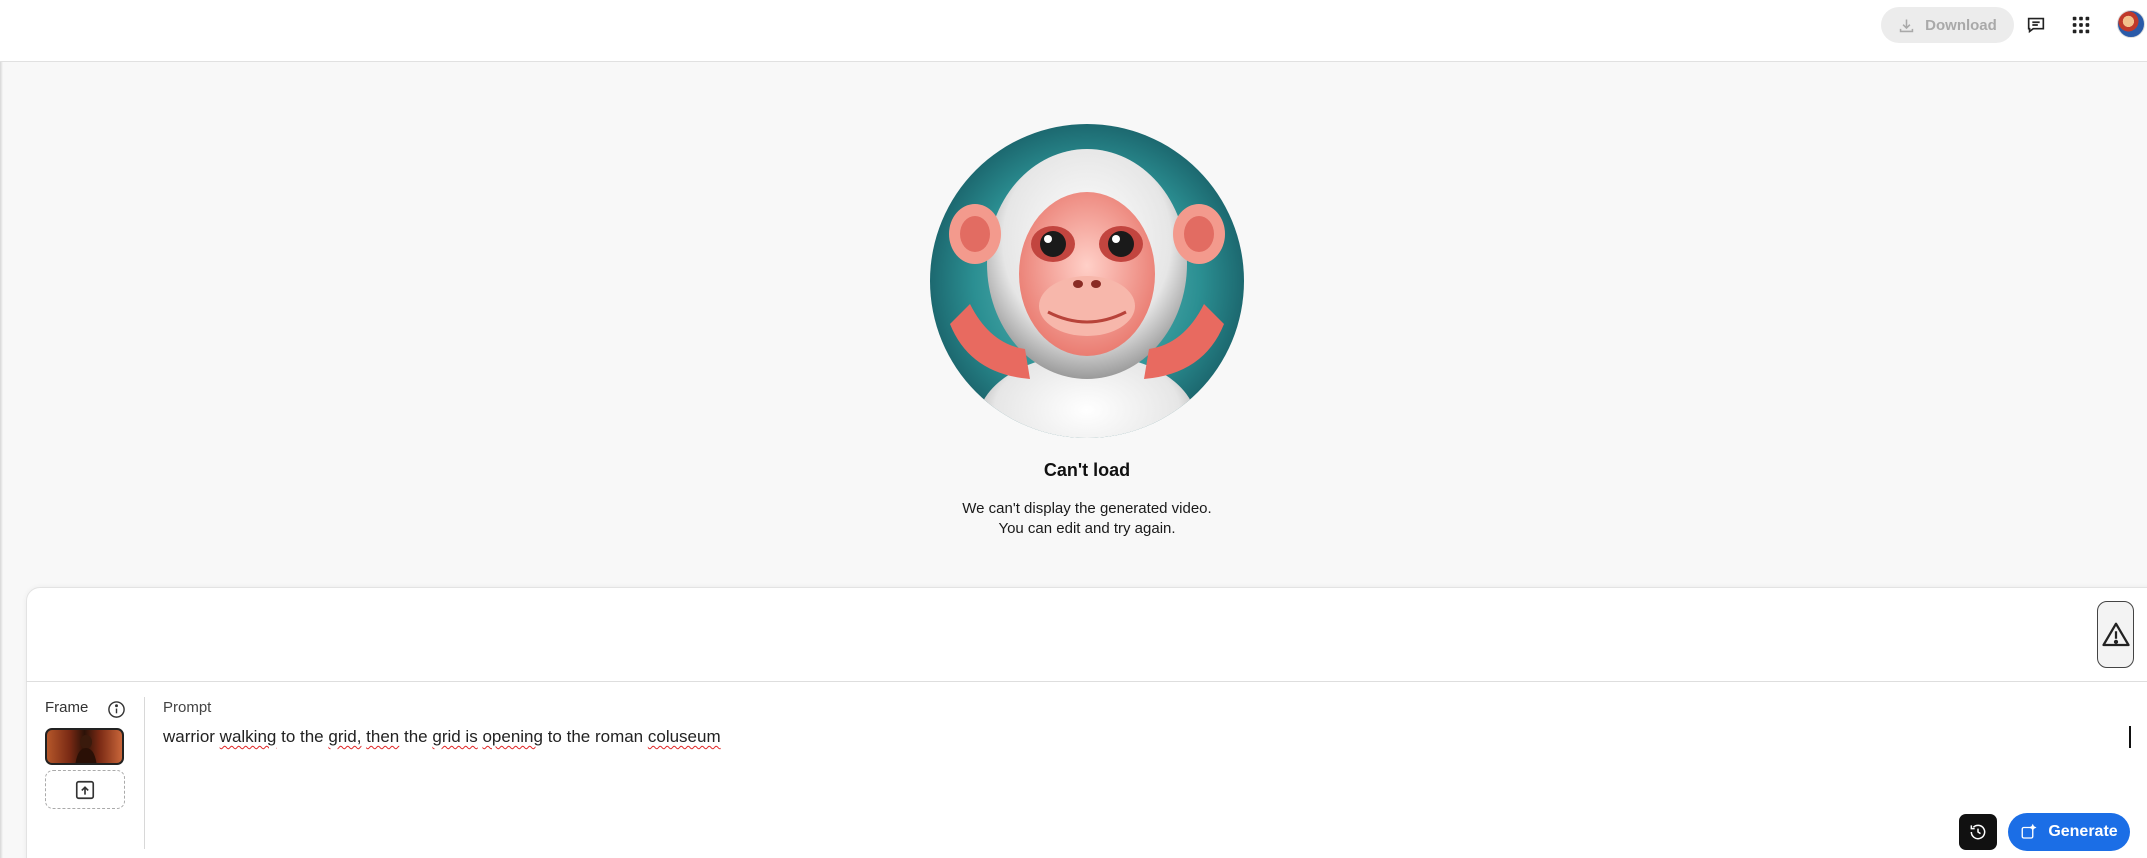  What do you see at coordinates (116, 709) in the screenshot?
I see `info-icon` at bounding box center [116, 709].